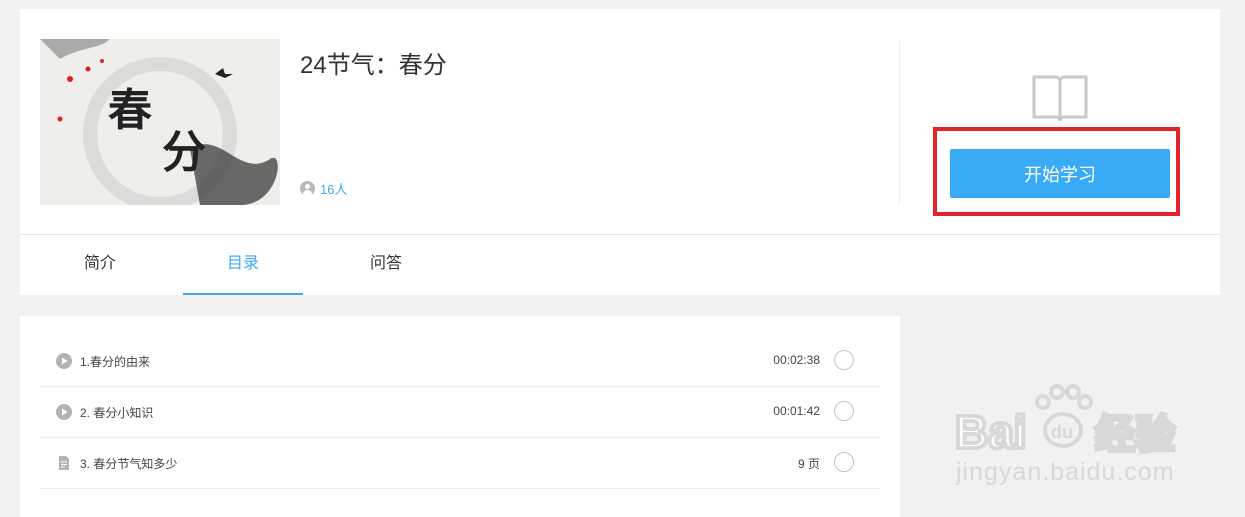 The image size is (1245, 517). What do you see at coordinates (991, 432) in the screenshot?
I see `svg-text: Bai` at bounding box center [991, 432].